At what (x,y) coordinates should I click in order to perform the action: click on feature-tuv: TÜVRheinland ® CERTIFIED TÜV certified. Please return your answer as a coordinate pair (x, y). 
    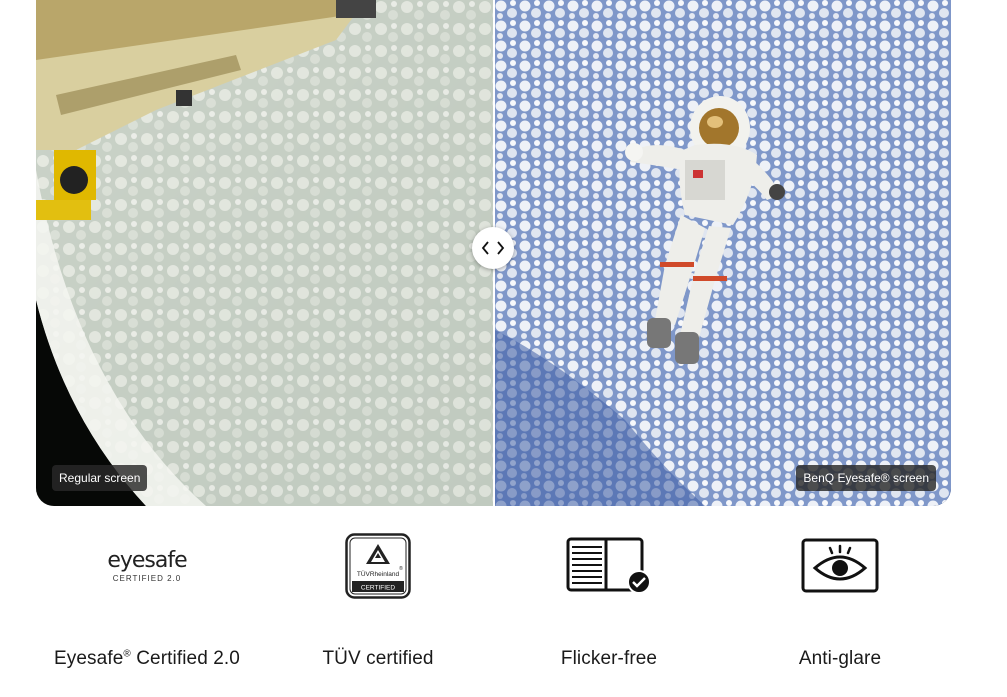
    Looking at the image, I should click on (378, 605).